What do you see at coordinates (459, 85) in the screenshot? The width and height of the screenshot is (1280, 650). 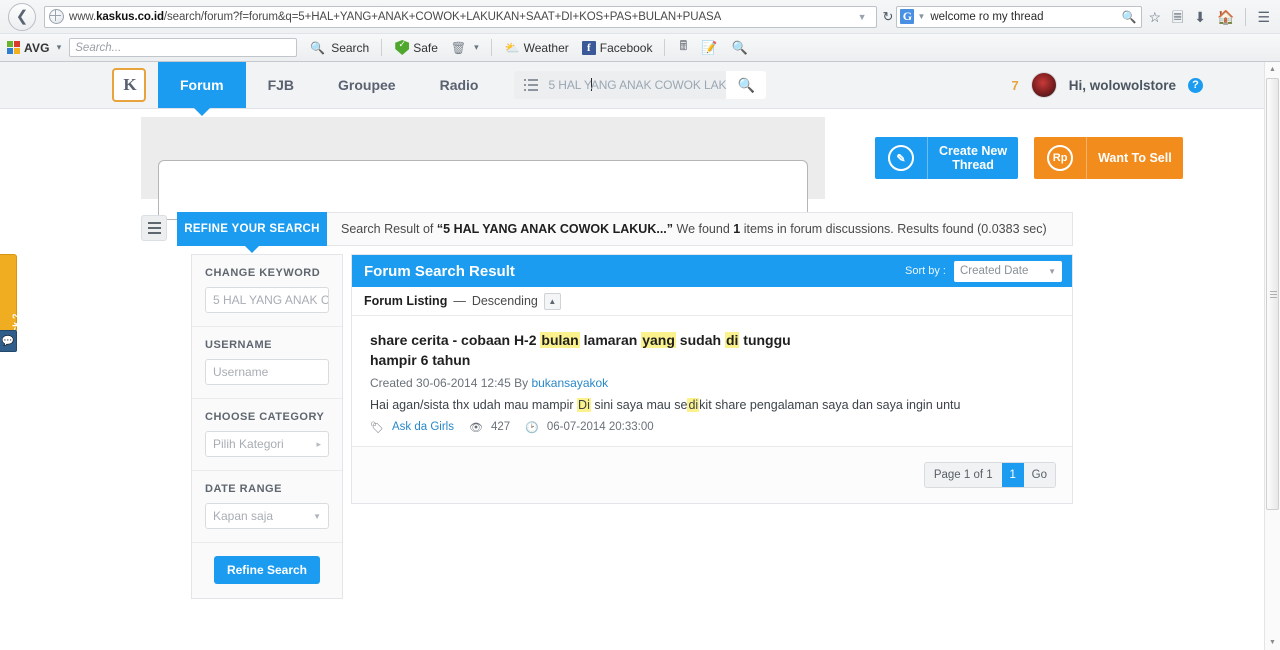 I see `nav-item-radio: Radio` at bounding box center [459, 85].